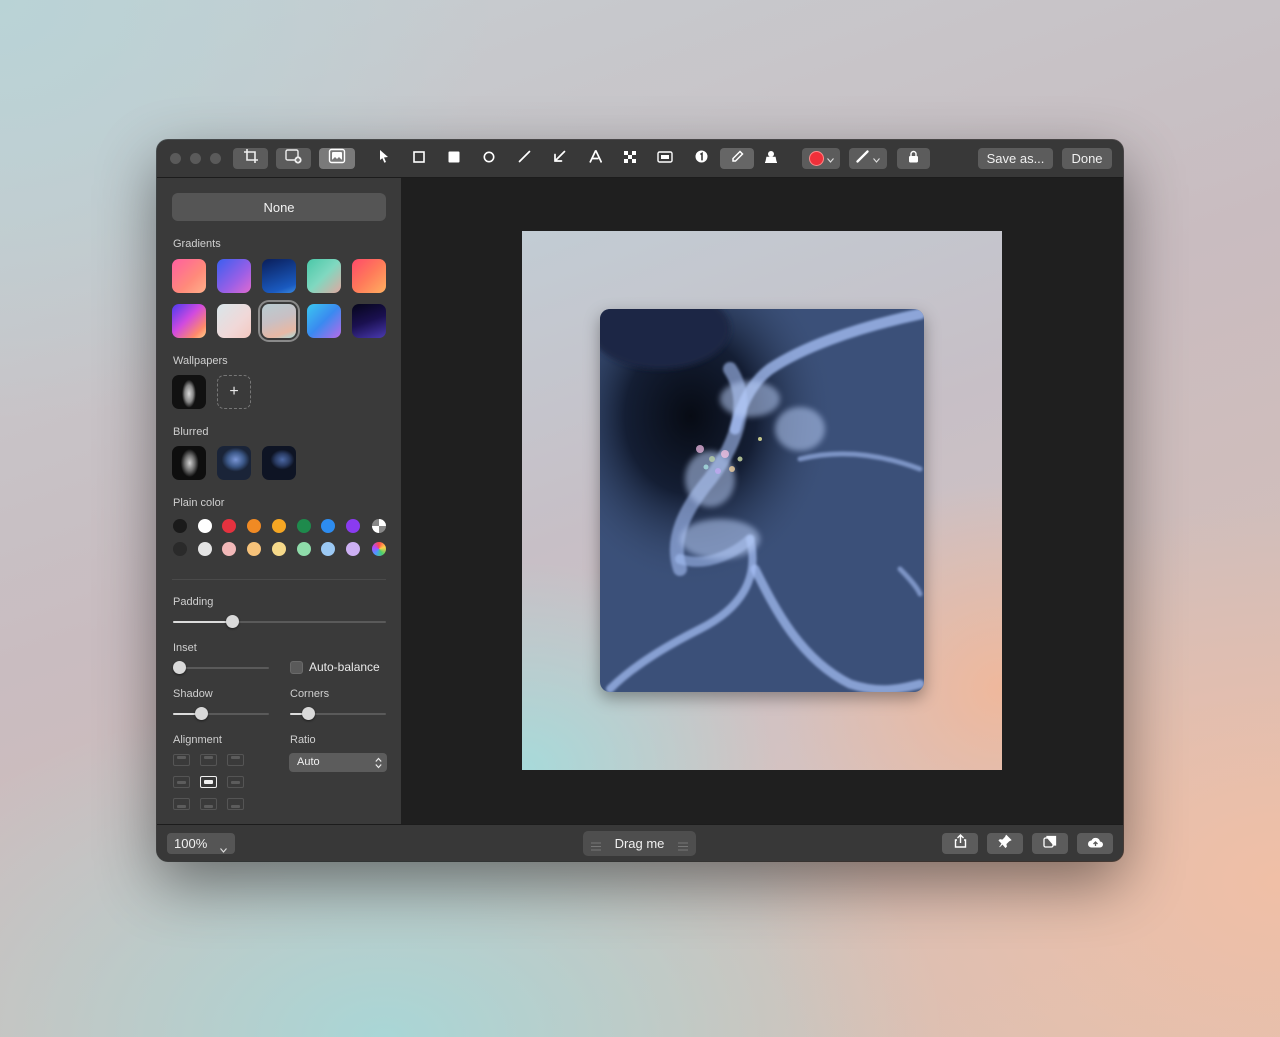 This screenshot has width=1280, height=1037. I want to click on background-button, so click(337, 158).